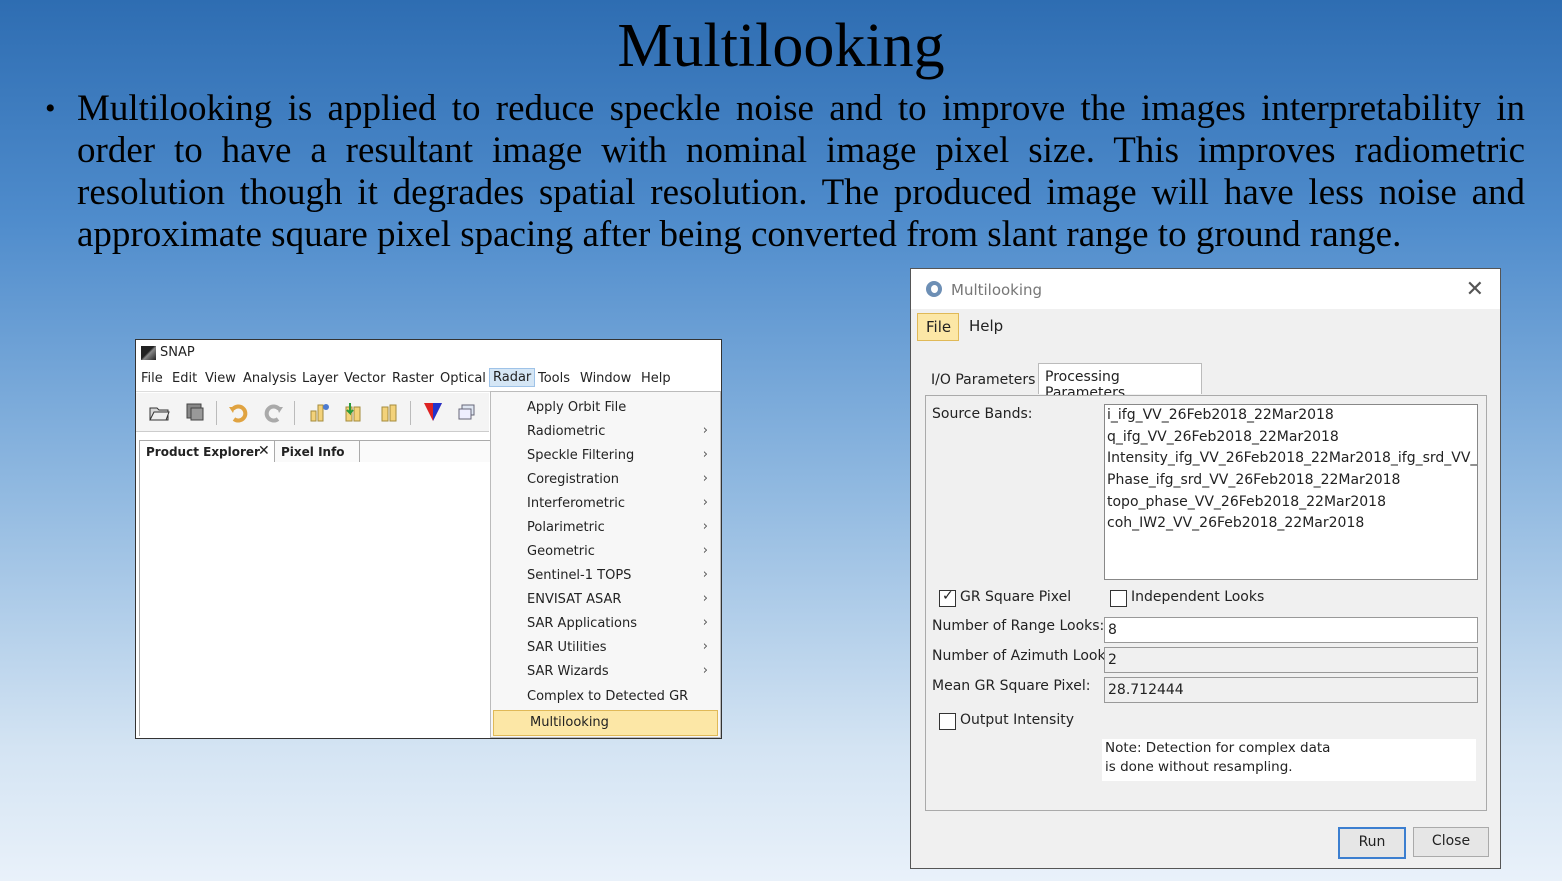 This screenshot has height=881, width=1562. I want to click on close-button: Close, so click(1451, 842).